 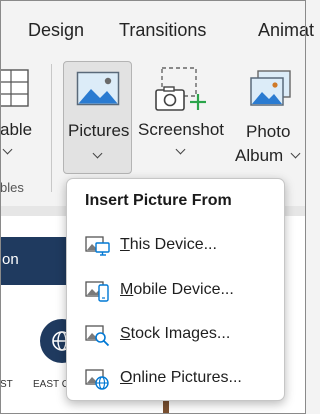 I want to click on screenshot-label: Screenshot, so click(x=181, y=129).